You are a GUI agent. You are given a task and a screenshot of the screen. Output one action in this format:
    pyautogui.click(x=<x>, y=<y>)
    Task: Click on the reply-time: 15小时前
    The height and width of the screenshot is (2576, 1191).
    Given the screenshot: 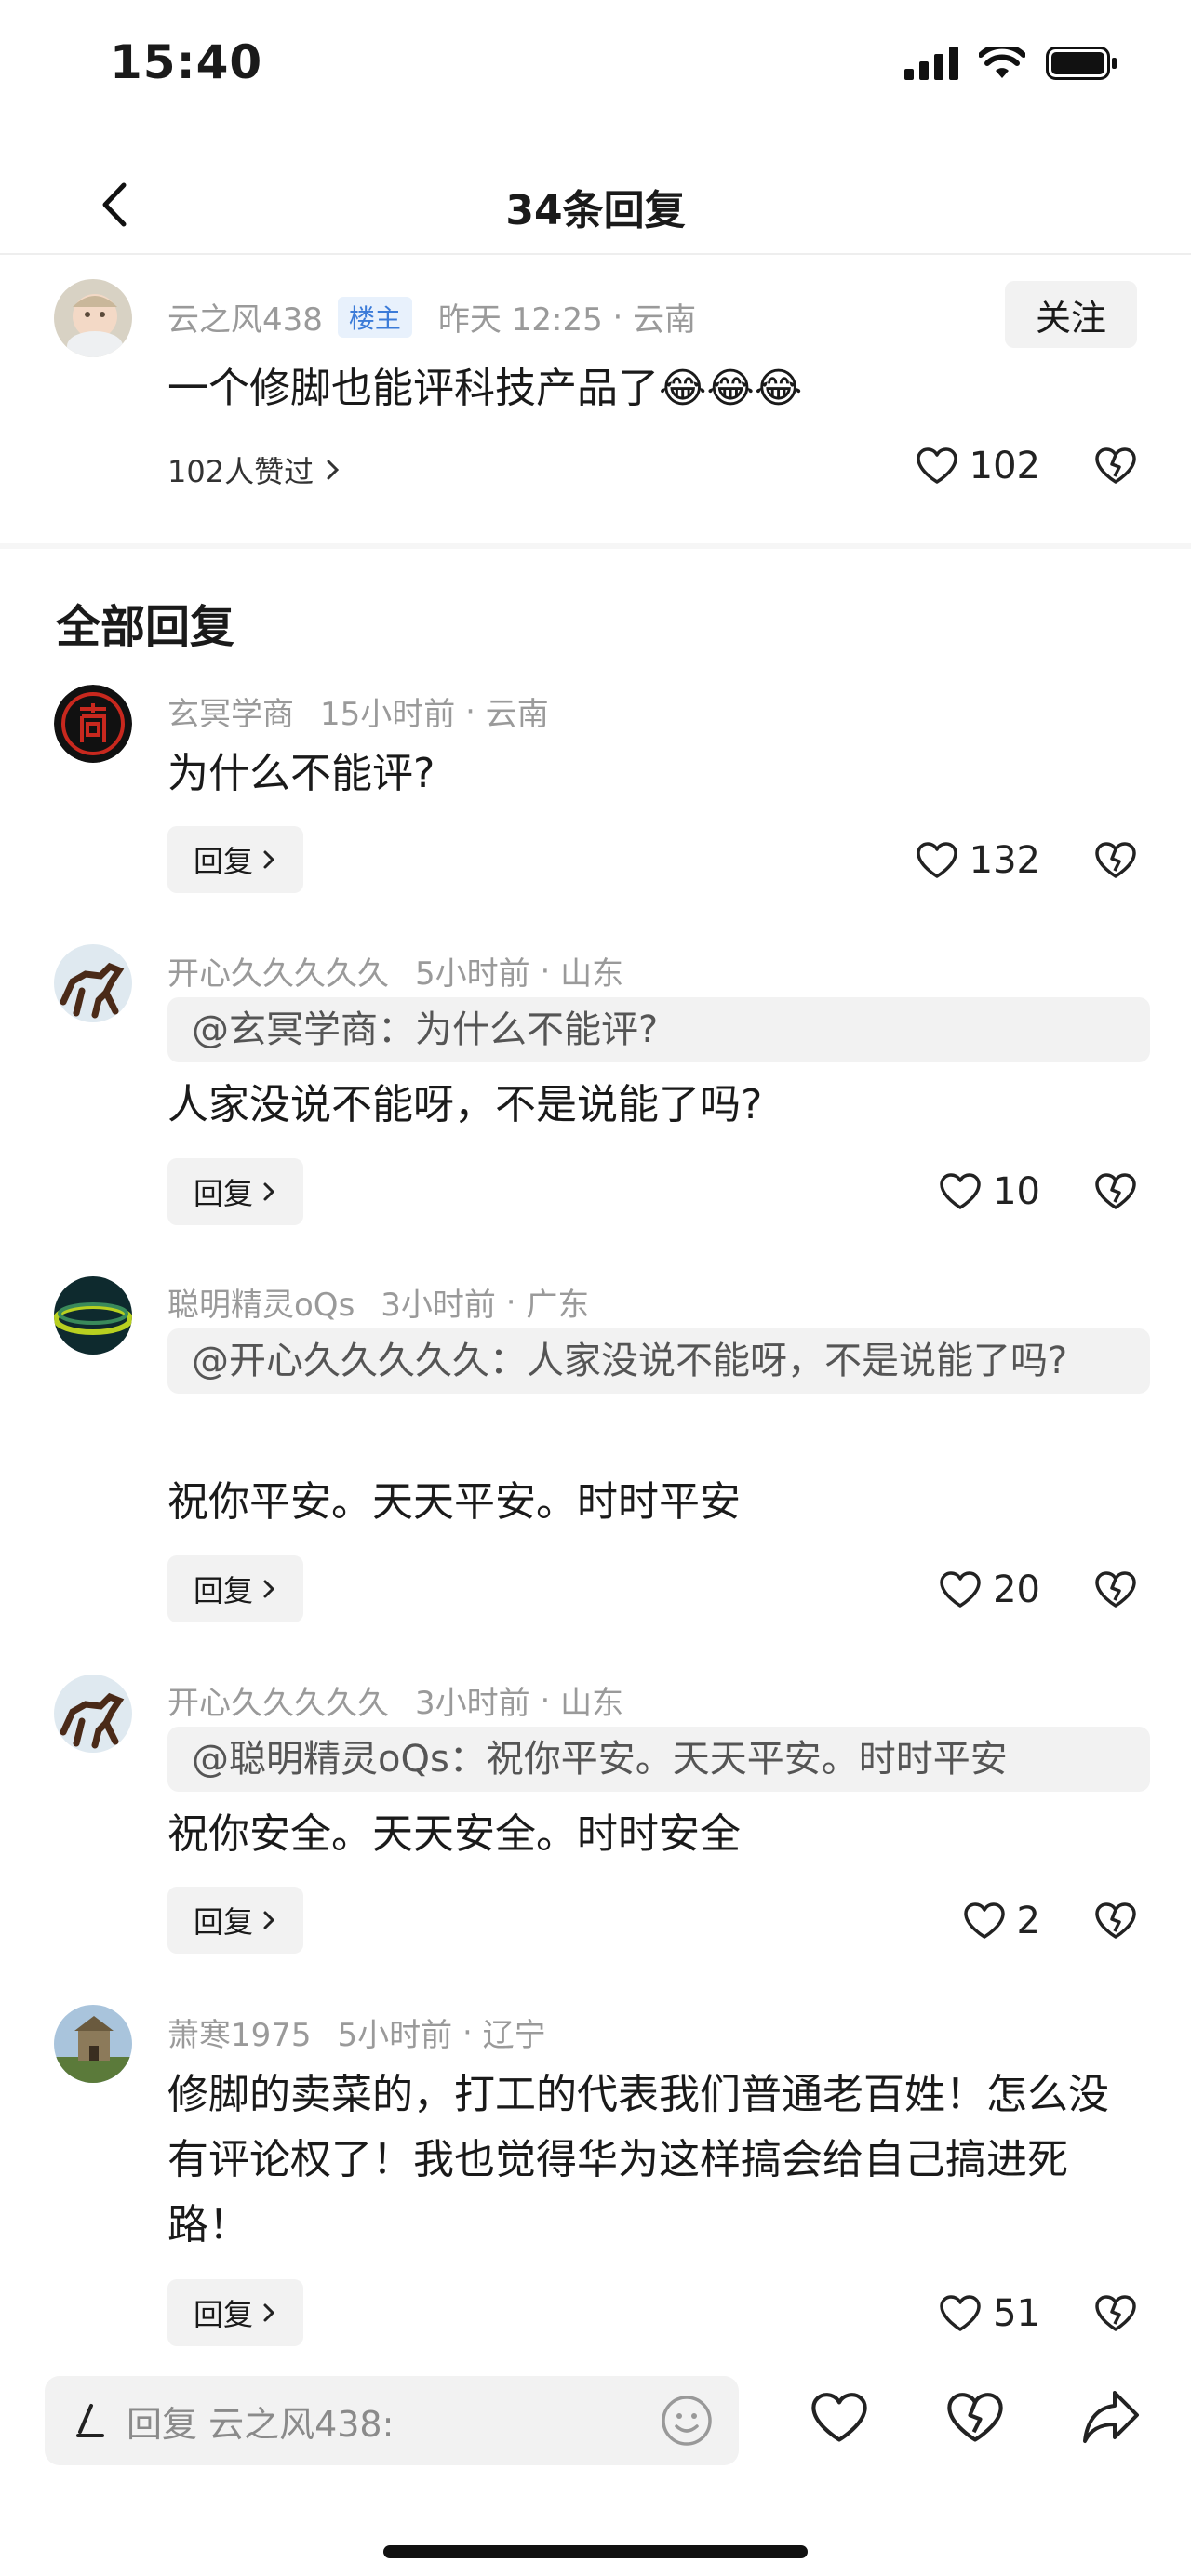 What is the action you would take?
    pyautogui.click(x=388, y=714)
    